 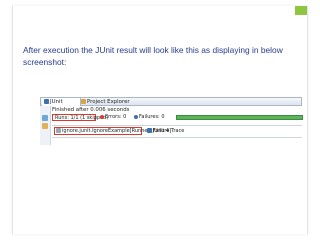 I want to click on junit-icon, so click(x=46, y=101).